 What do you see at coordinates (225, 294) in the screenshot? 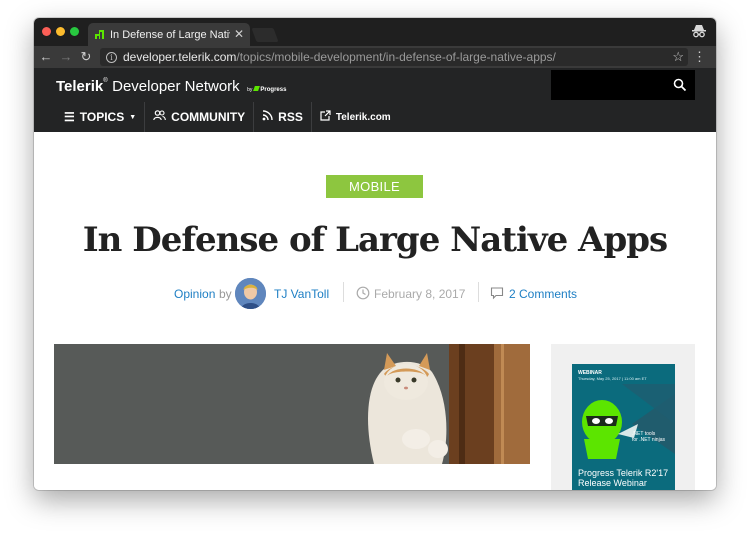
I see `byline-by: by` at bounding box center [225, 294].